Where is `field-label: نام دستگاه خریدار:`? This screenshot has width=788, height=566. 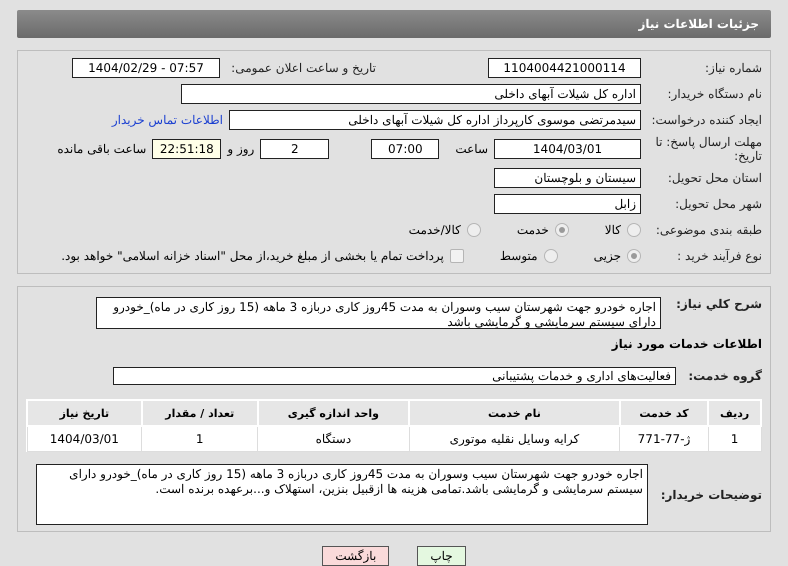 field-label: نام دستگاه خریدار: is located at coordinates (714, 94).